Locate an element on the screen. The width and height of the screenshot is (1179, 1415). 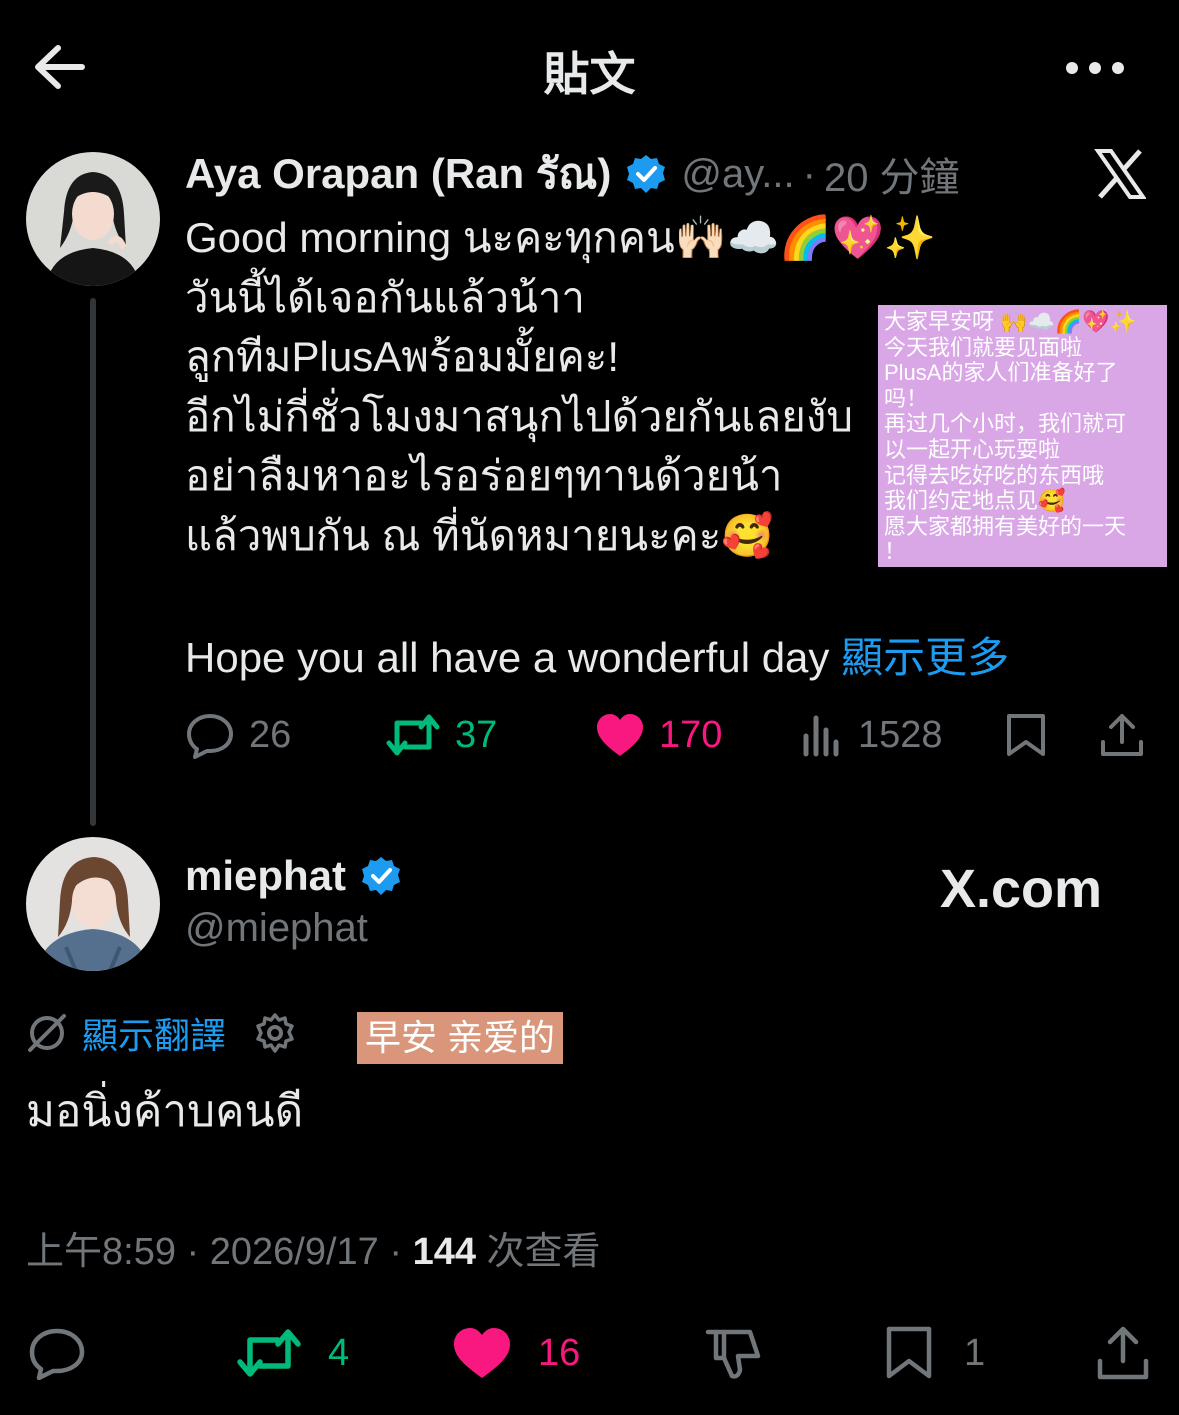
parent-action-bar: 26 37 170 1528 is located at coordinates (665, 735).